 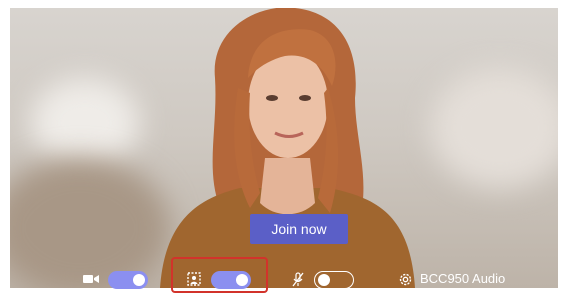 What do you see at coordinates (462, 278) in the screenshot?
I see `audio-device-label: BCC950 Audio` at bounding box center [462, 278].